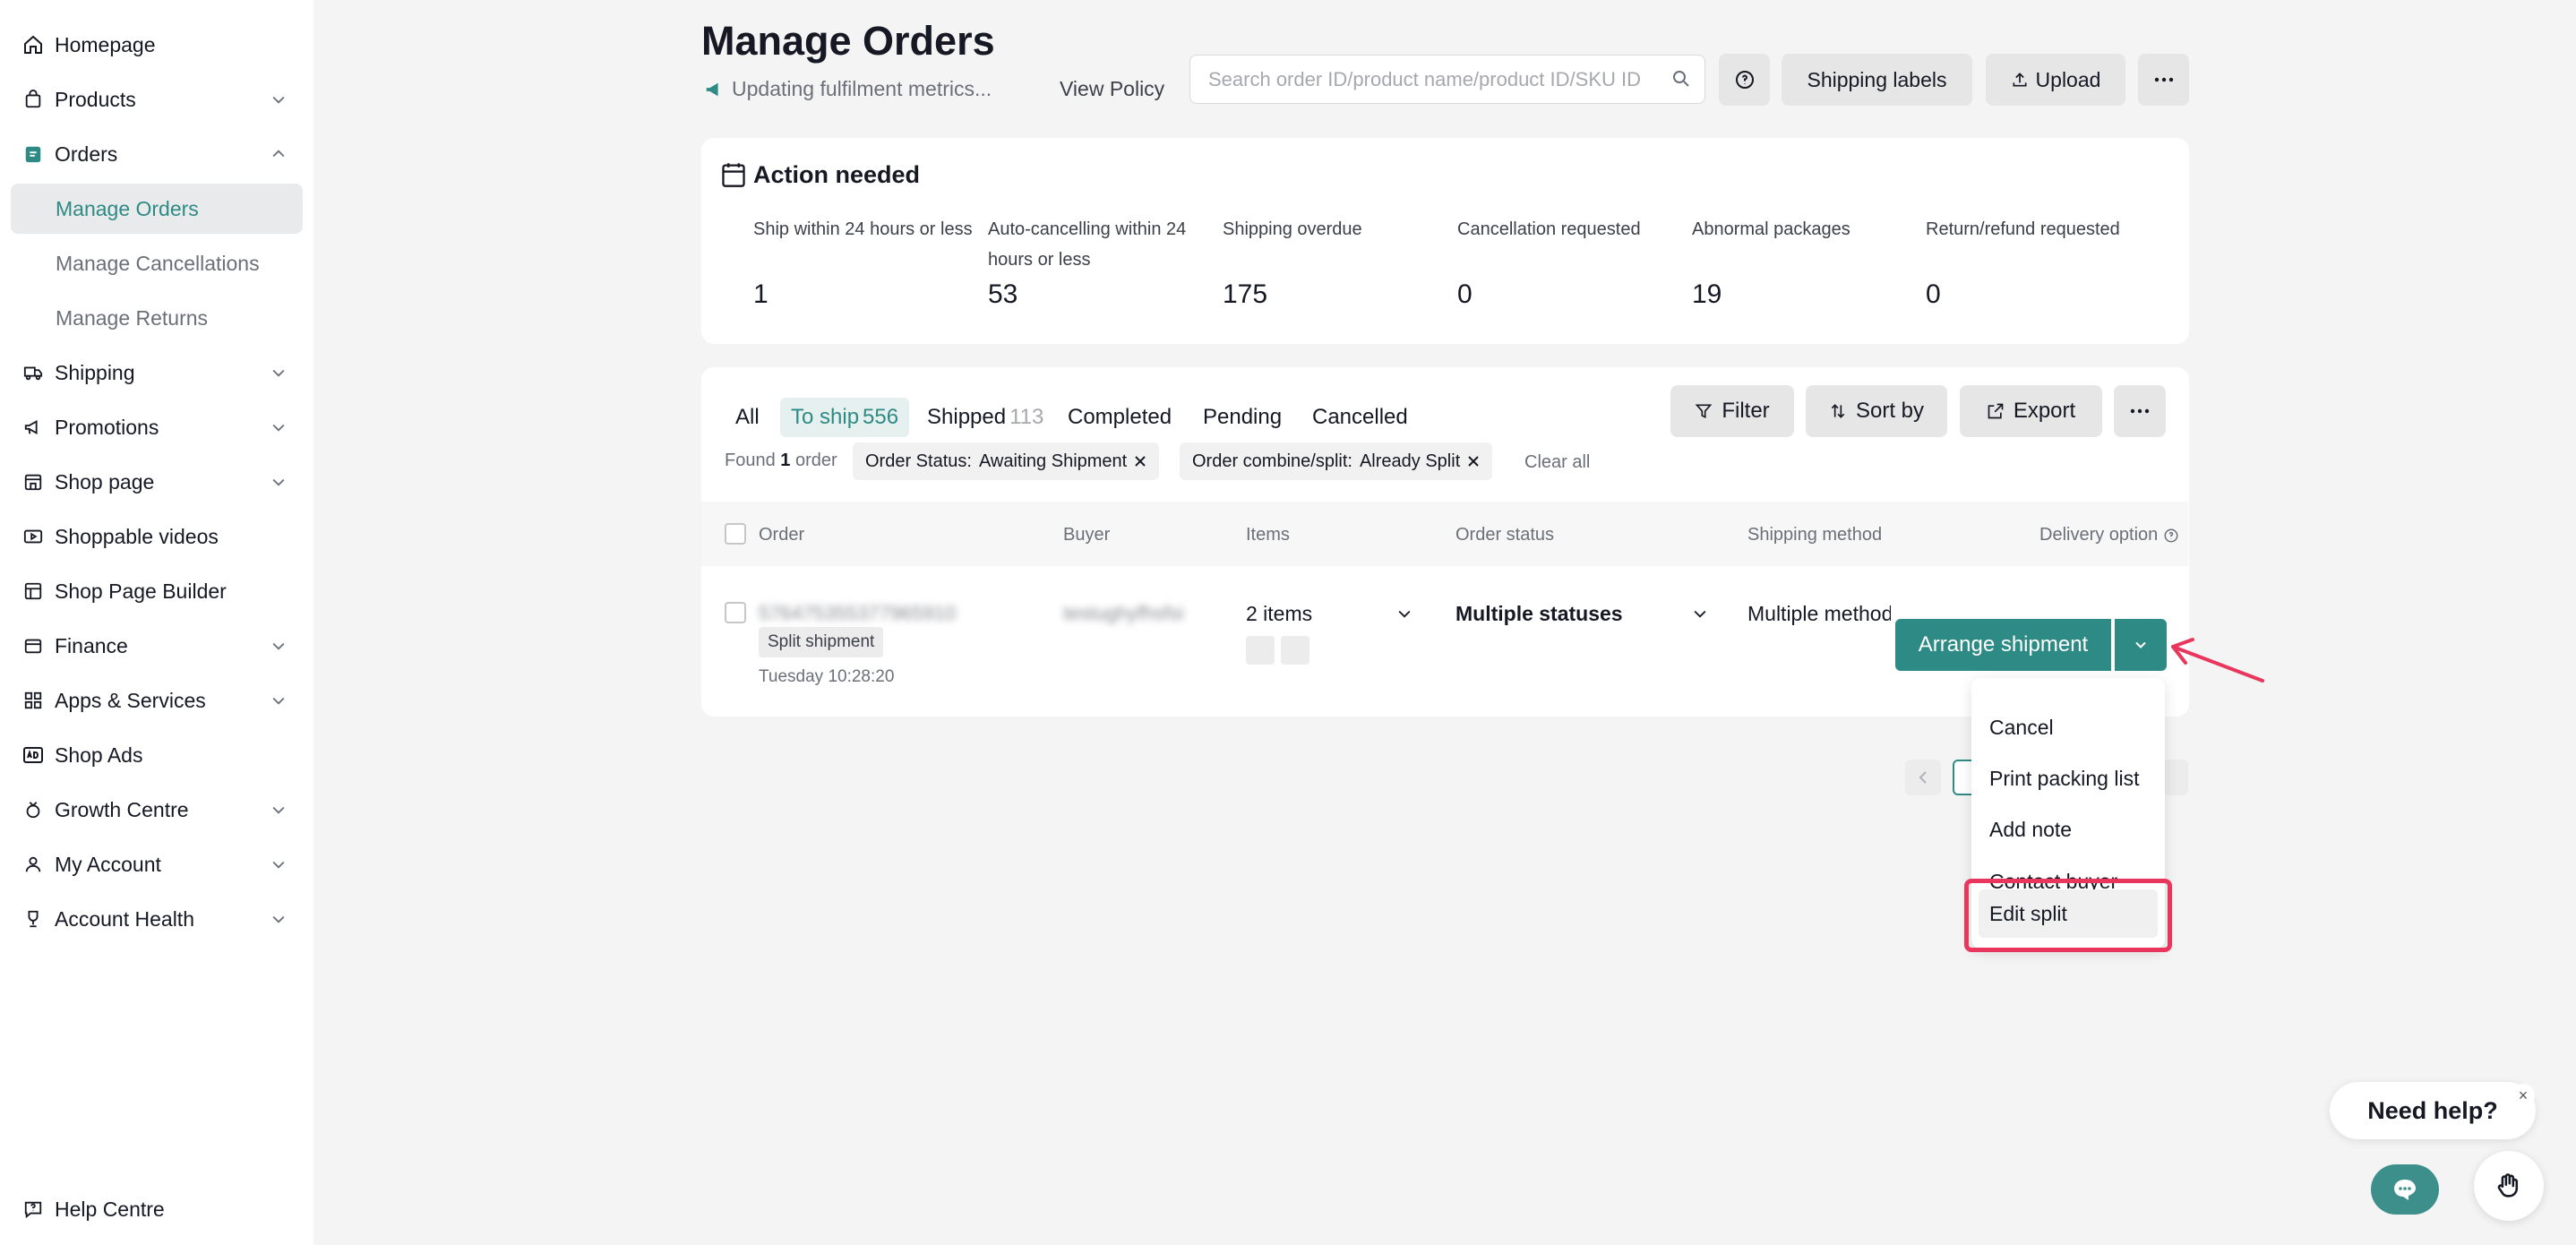 The width and height of the screenshot is (2576, 1245). Describe the element at coordinates (33, 536) in the screenshot. I see `video-icon` at that location.